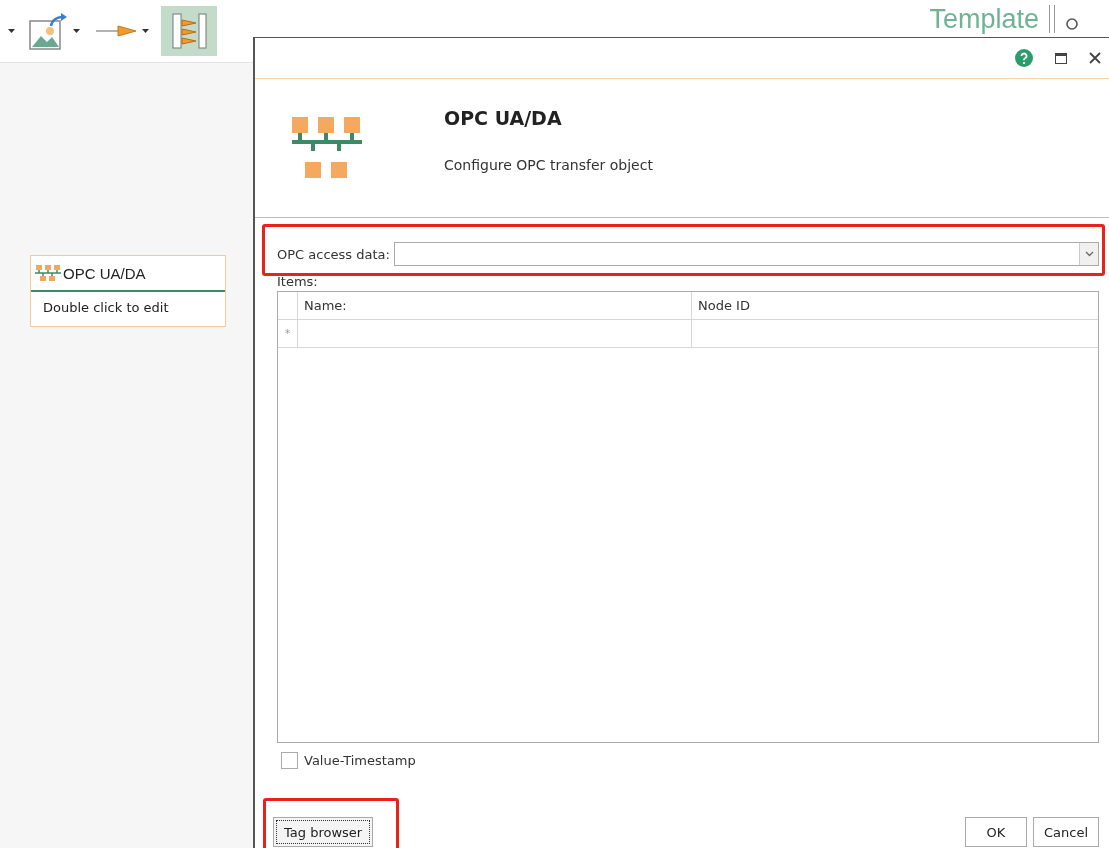 Image resolution: width=1109 pixels, height=848 pixels. Describe the element at coordinates (503, 118) in the screenshot. I see `dialog-title: OPC UA/DA` at that location.